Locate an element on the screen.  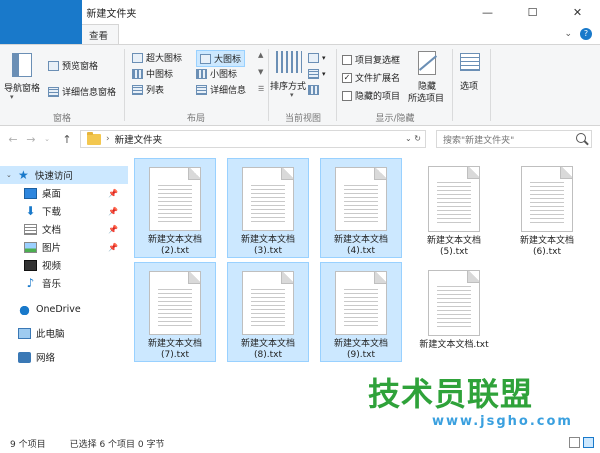
layout-medium-icons: 中图标 is located at coordinates (152, 73).